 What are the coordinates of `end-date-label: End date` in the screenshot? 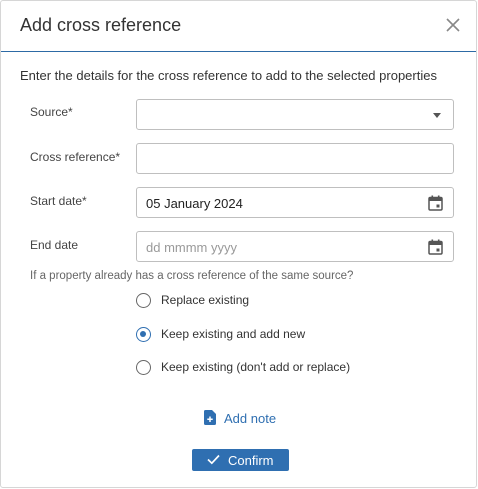 It's located at (54, 245).